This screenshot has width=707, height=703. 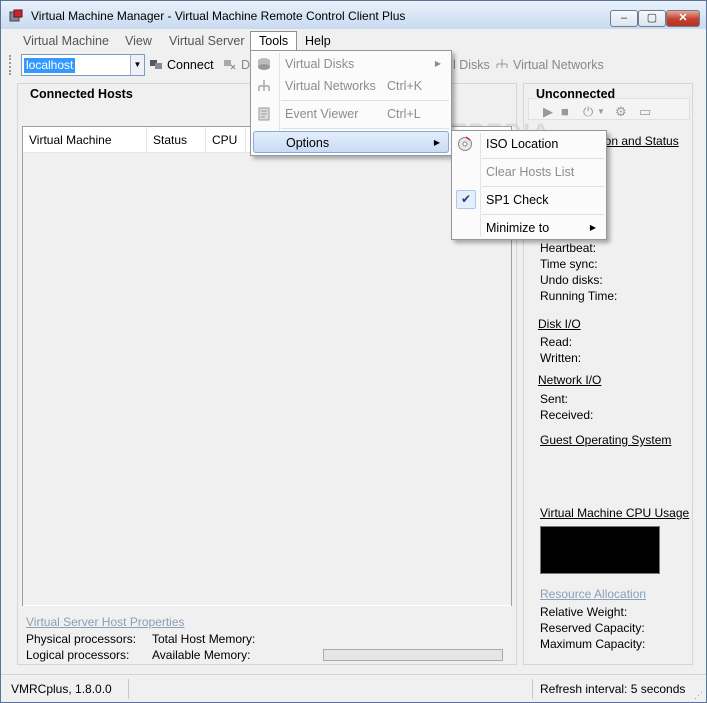 I want to click on menu-item-virtual-networks: Virtual Networks Ctrl+K, so click(x=351, y=86).